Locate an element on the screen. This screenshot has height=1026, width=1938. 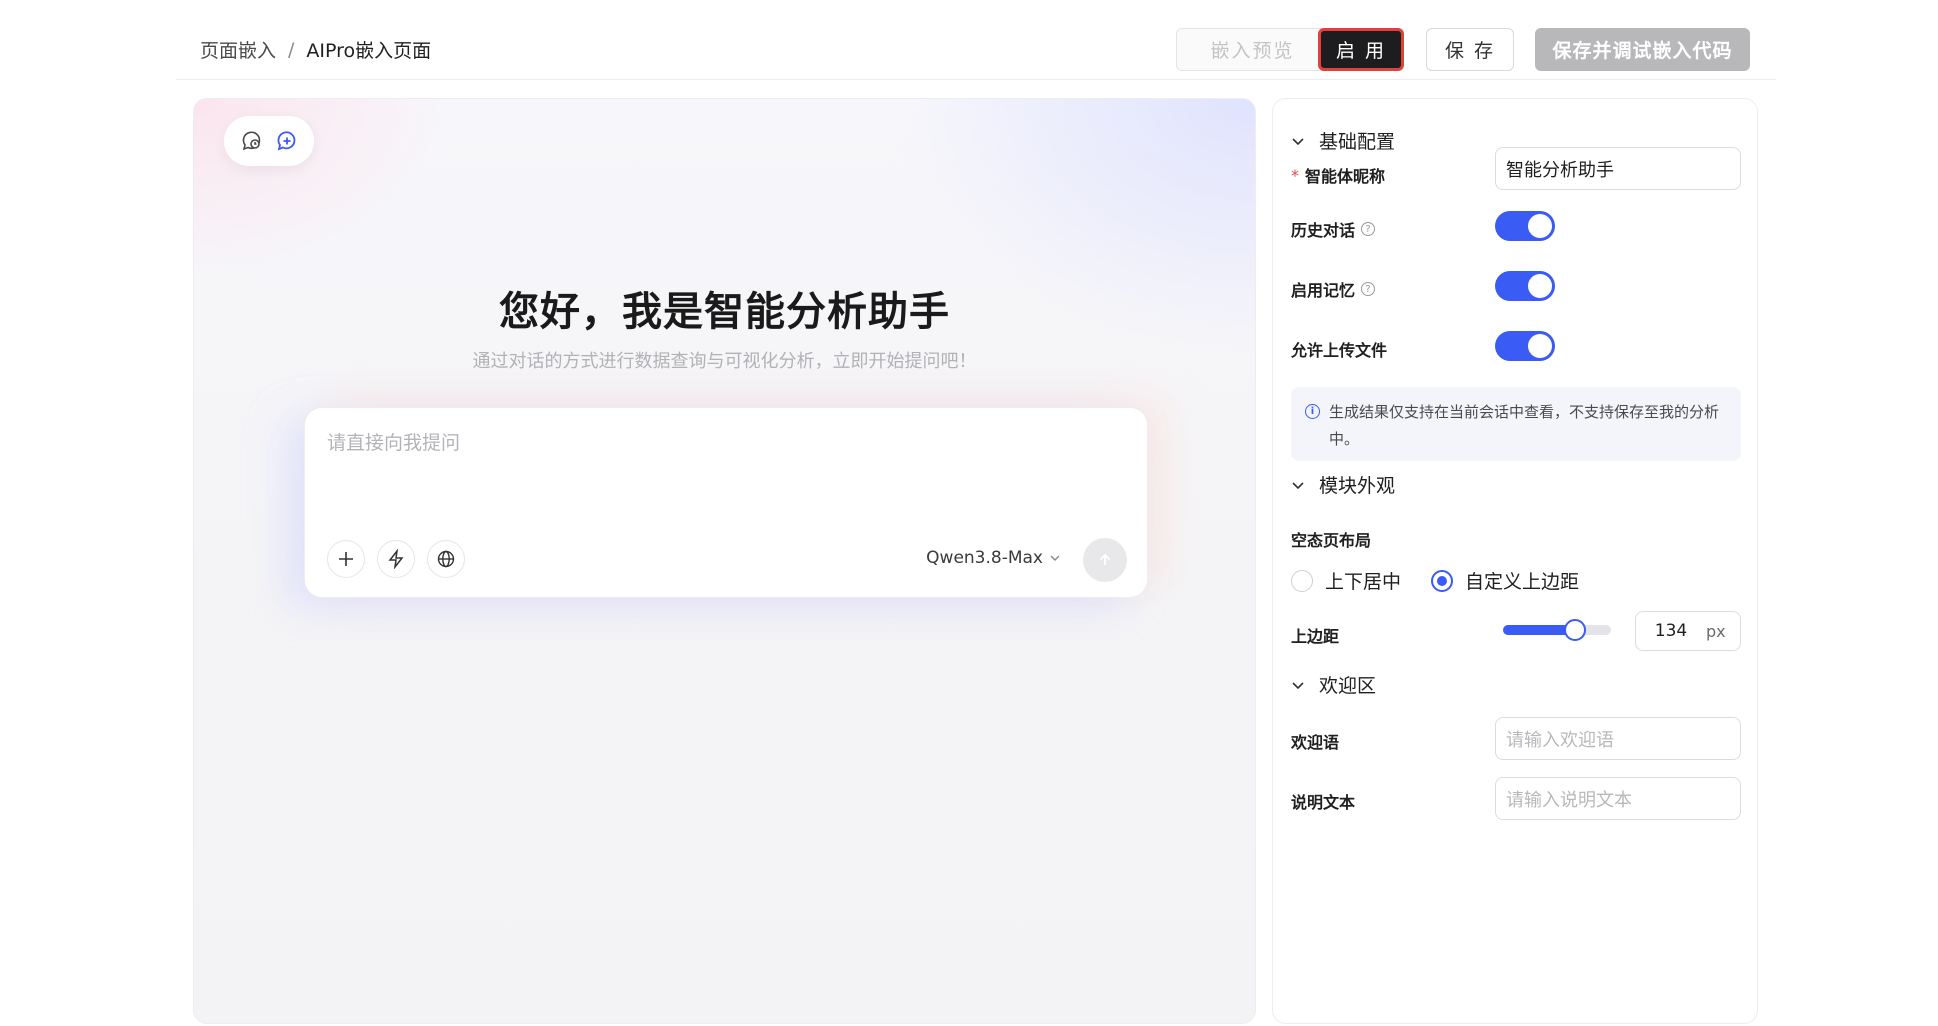
chat-input-box: 请直接向我提问 Qwen3.8-Max is located at coordinates (726, 502).